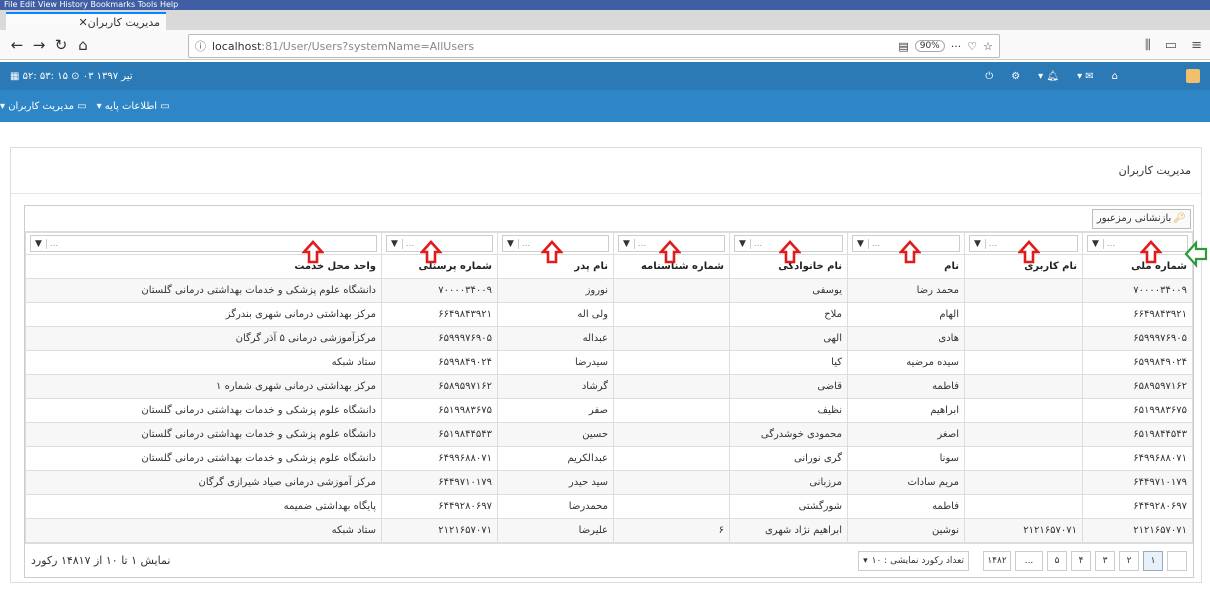 This screenshot has height=590, width=1210. What do you see at coordinates (203, 338) in the screenshot?
I see `table-cell: مرکزآموزشی درمانی ۵ آذر گرگان` at bounding box center [203, 338].